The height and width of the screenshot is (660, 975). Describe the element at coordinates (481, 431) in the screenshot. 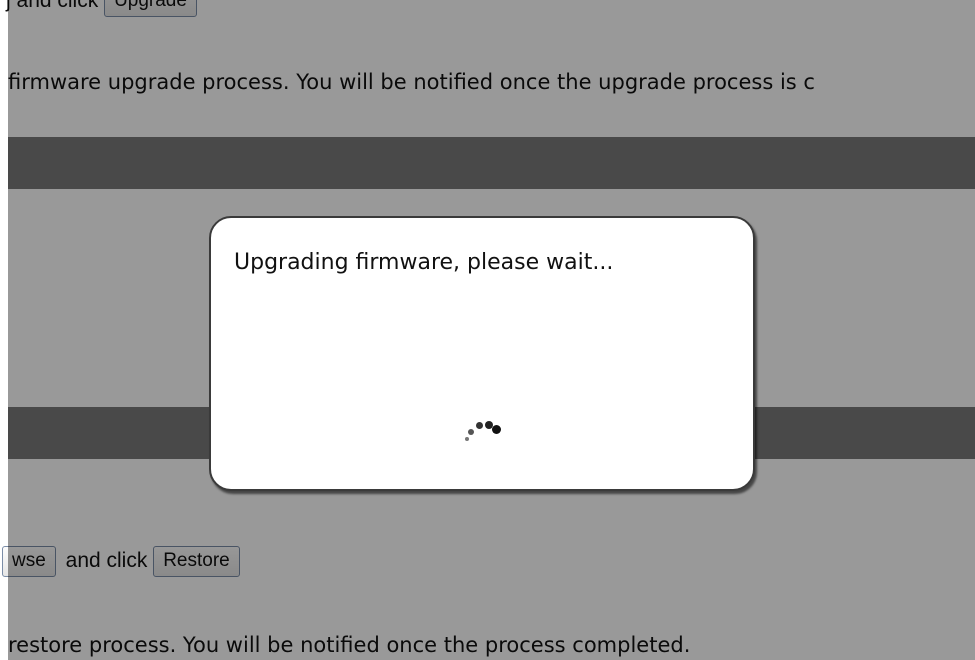

I see `loading-spinner-icon` at that location.